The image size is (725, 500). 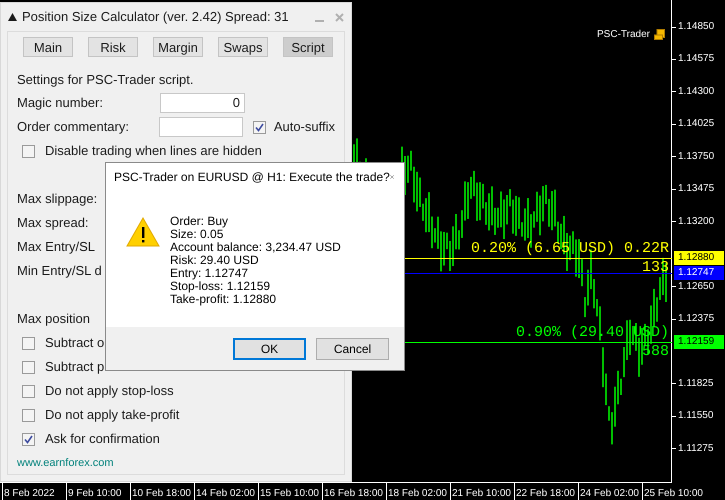 What do you see at coordinates (623, 35) in the screenshot?
I see `chart-label: PSC-Trader` at bounding box center [623, 35].